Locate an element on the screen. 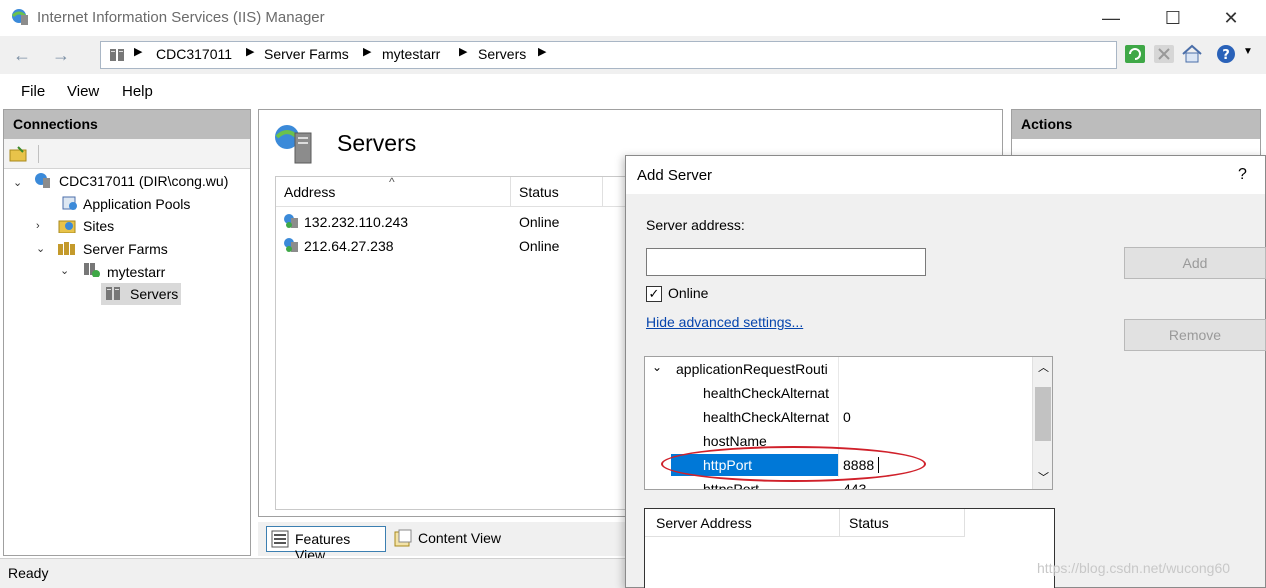  property-name: hostName is located at coordinates (735, 441).